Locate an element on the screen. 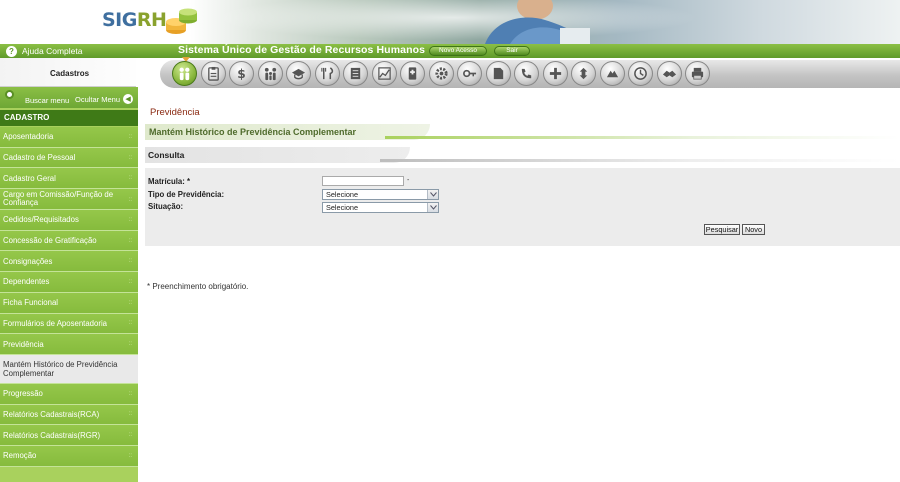 Image resolution: width=900 pixels, height=482 pixels. clipboard-icon is located at coordinates (213, 73).